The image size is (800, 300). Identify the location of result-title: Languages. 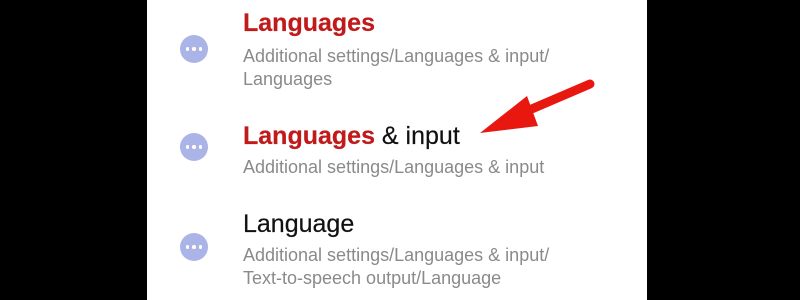
(309, 23).